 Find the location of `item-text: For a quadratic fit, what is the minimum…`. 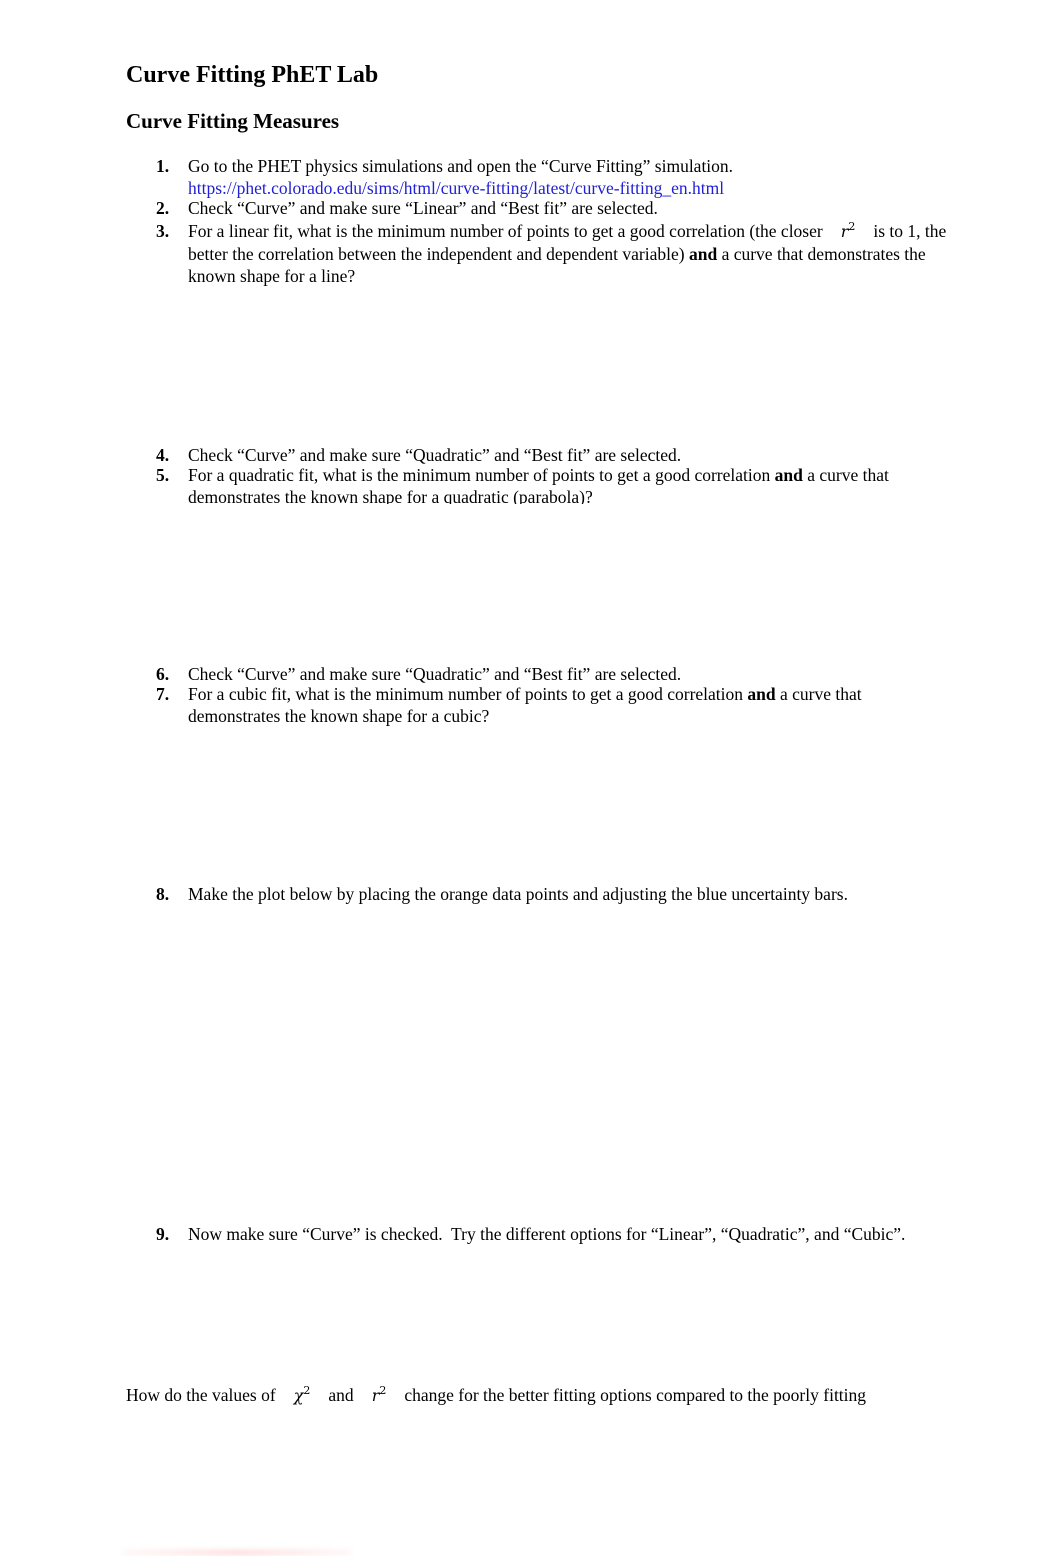

item-text: For a quadratic fit, what is the minimum… is located at coordinates (479, 475).